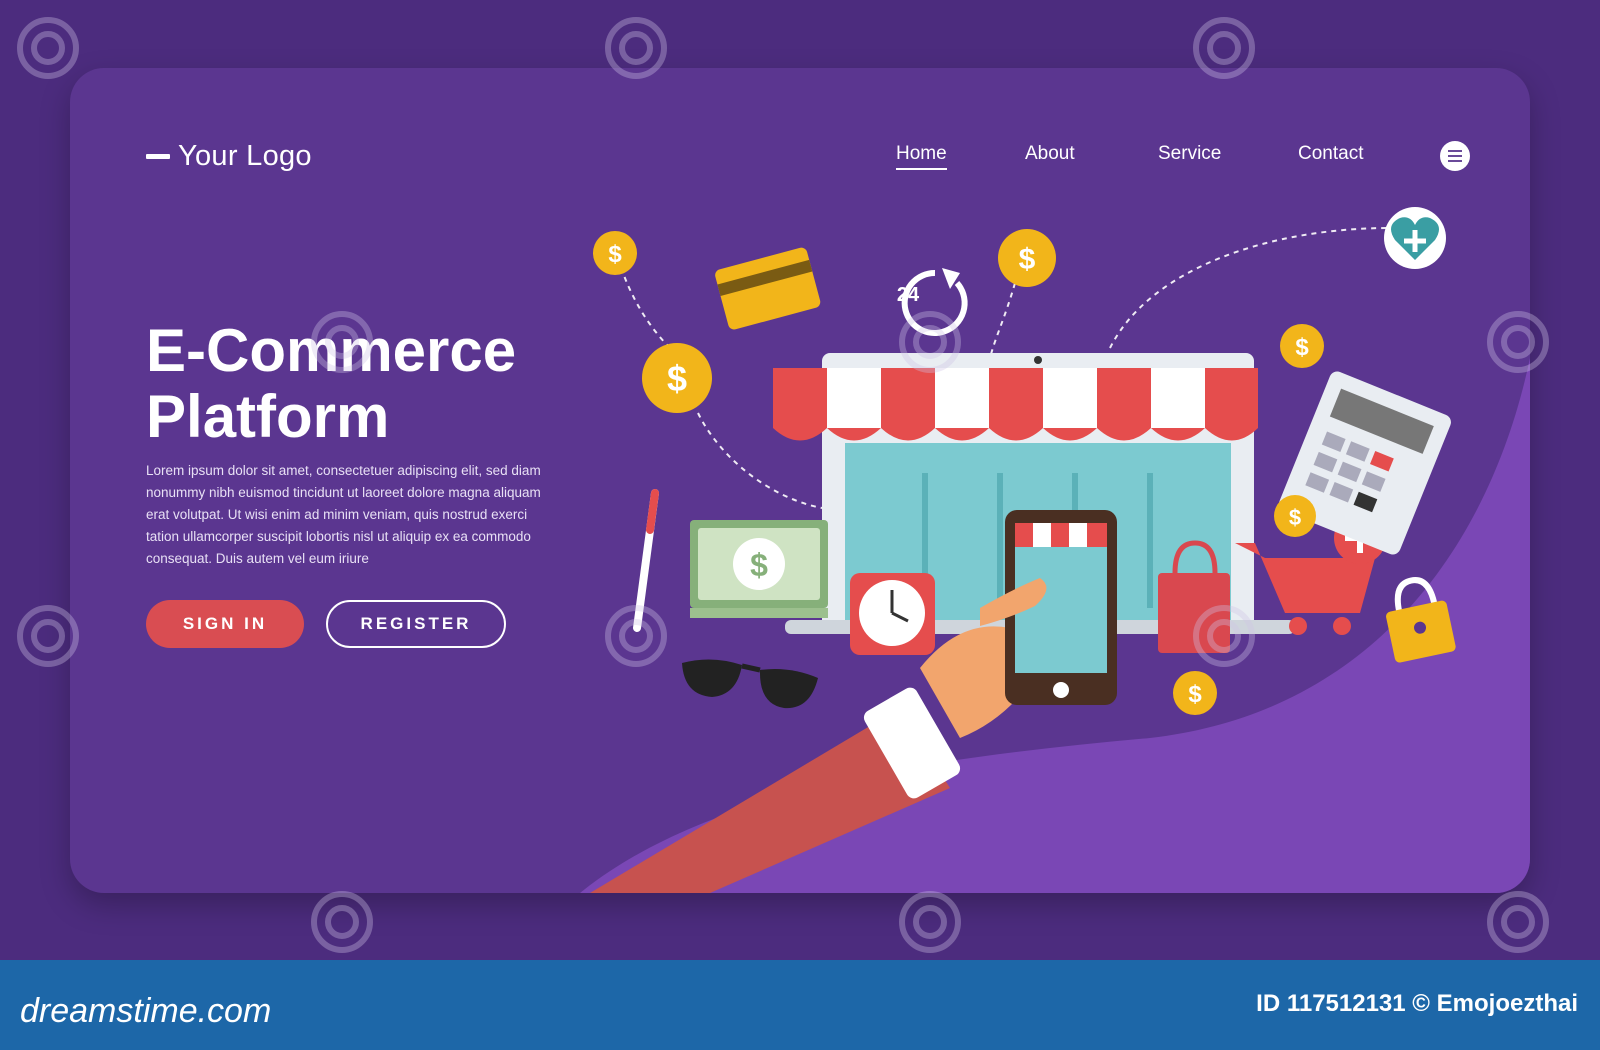 This screenshot has height=1050, width=1600. I want to click on padlock-icon, so click(1421, 620).